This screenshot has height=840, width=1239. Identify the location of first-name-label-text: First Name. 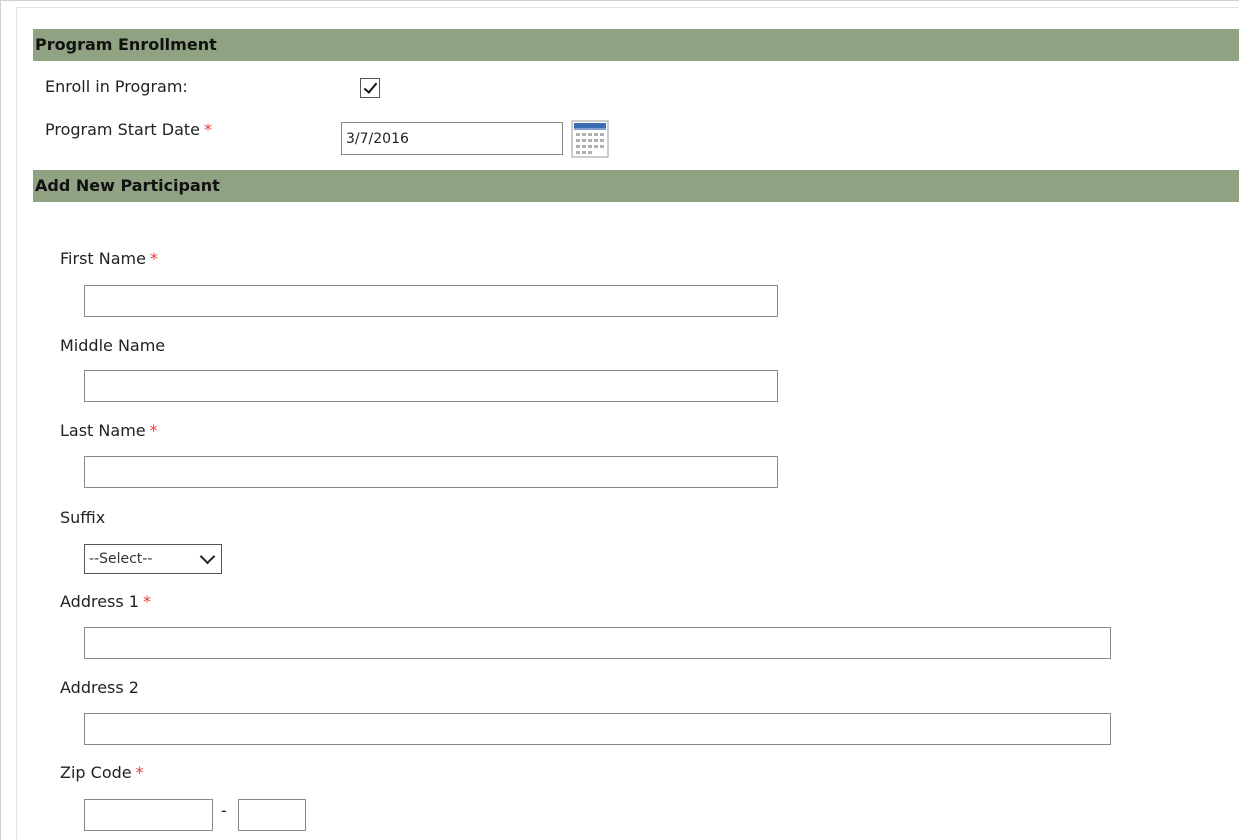
(103, 258).